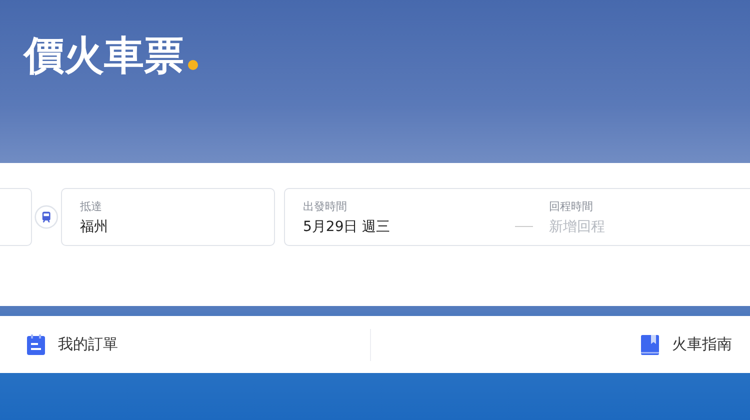  I want to click on field-value: 福州, so click(94, 227).